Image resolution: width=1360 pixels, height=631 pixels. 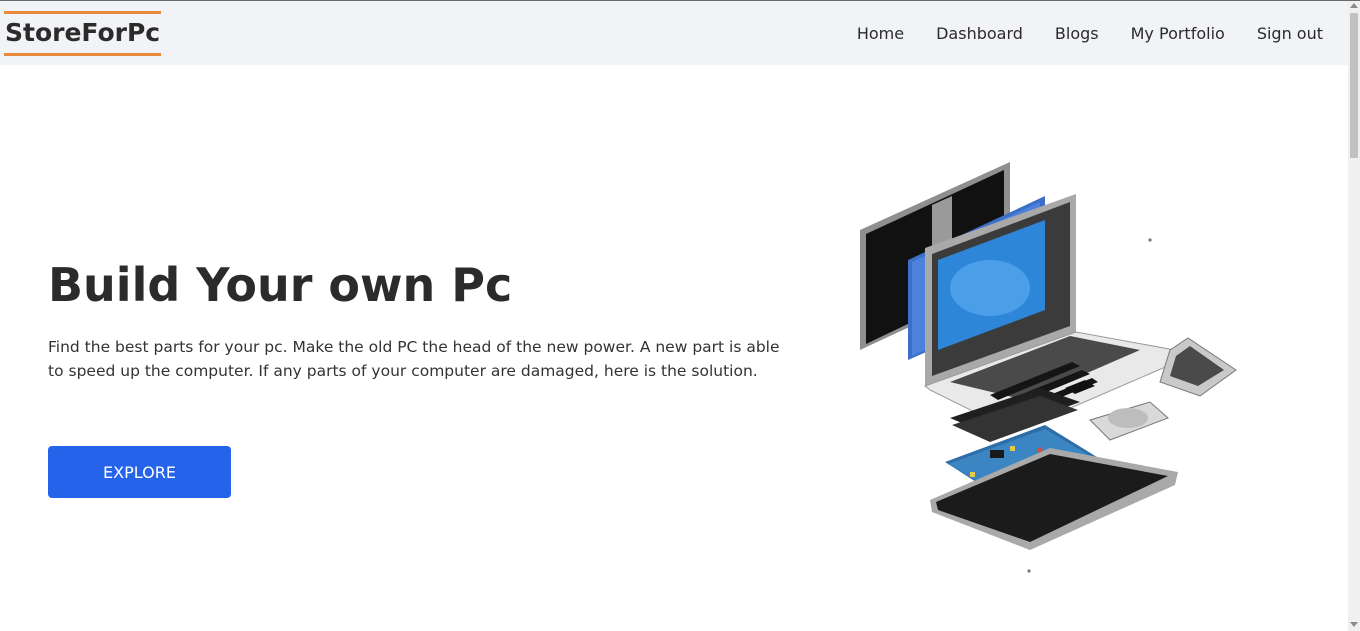 I want to click on scroll-thumb, so click(x=1354, y=85).